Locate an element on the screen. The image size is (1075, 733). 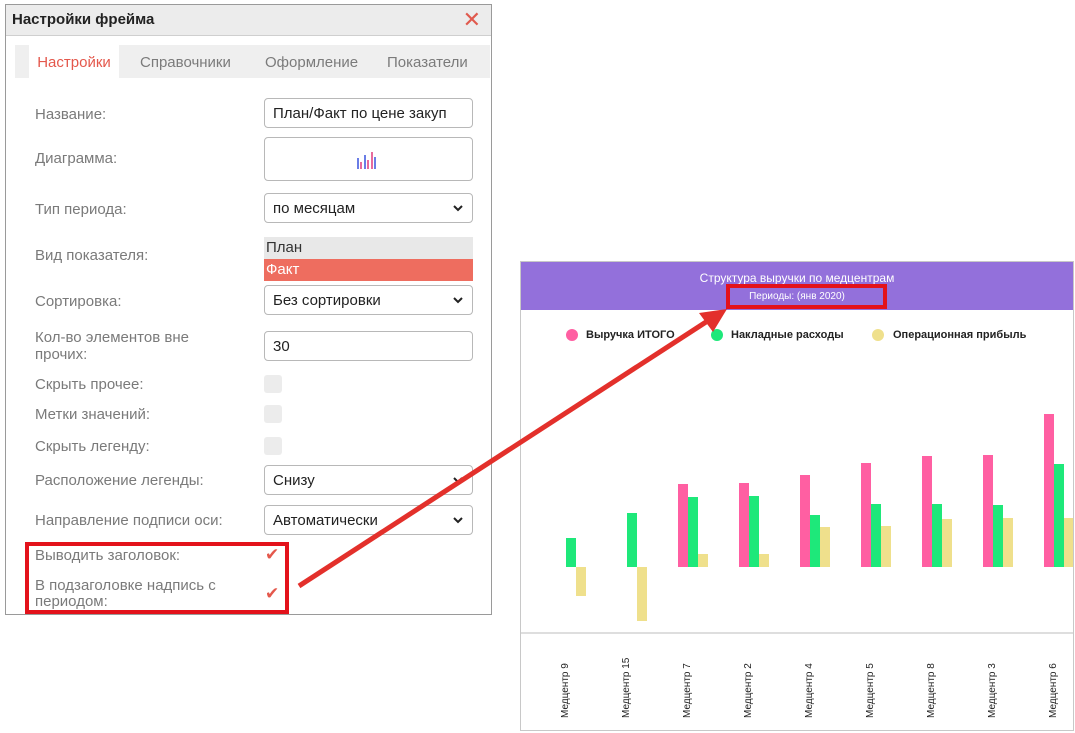
name-value: План/Факт по цене закуп is located at coordinates (360, 113).